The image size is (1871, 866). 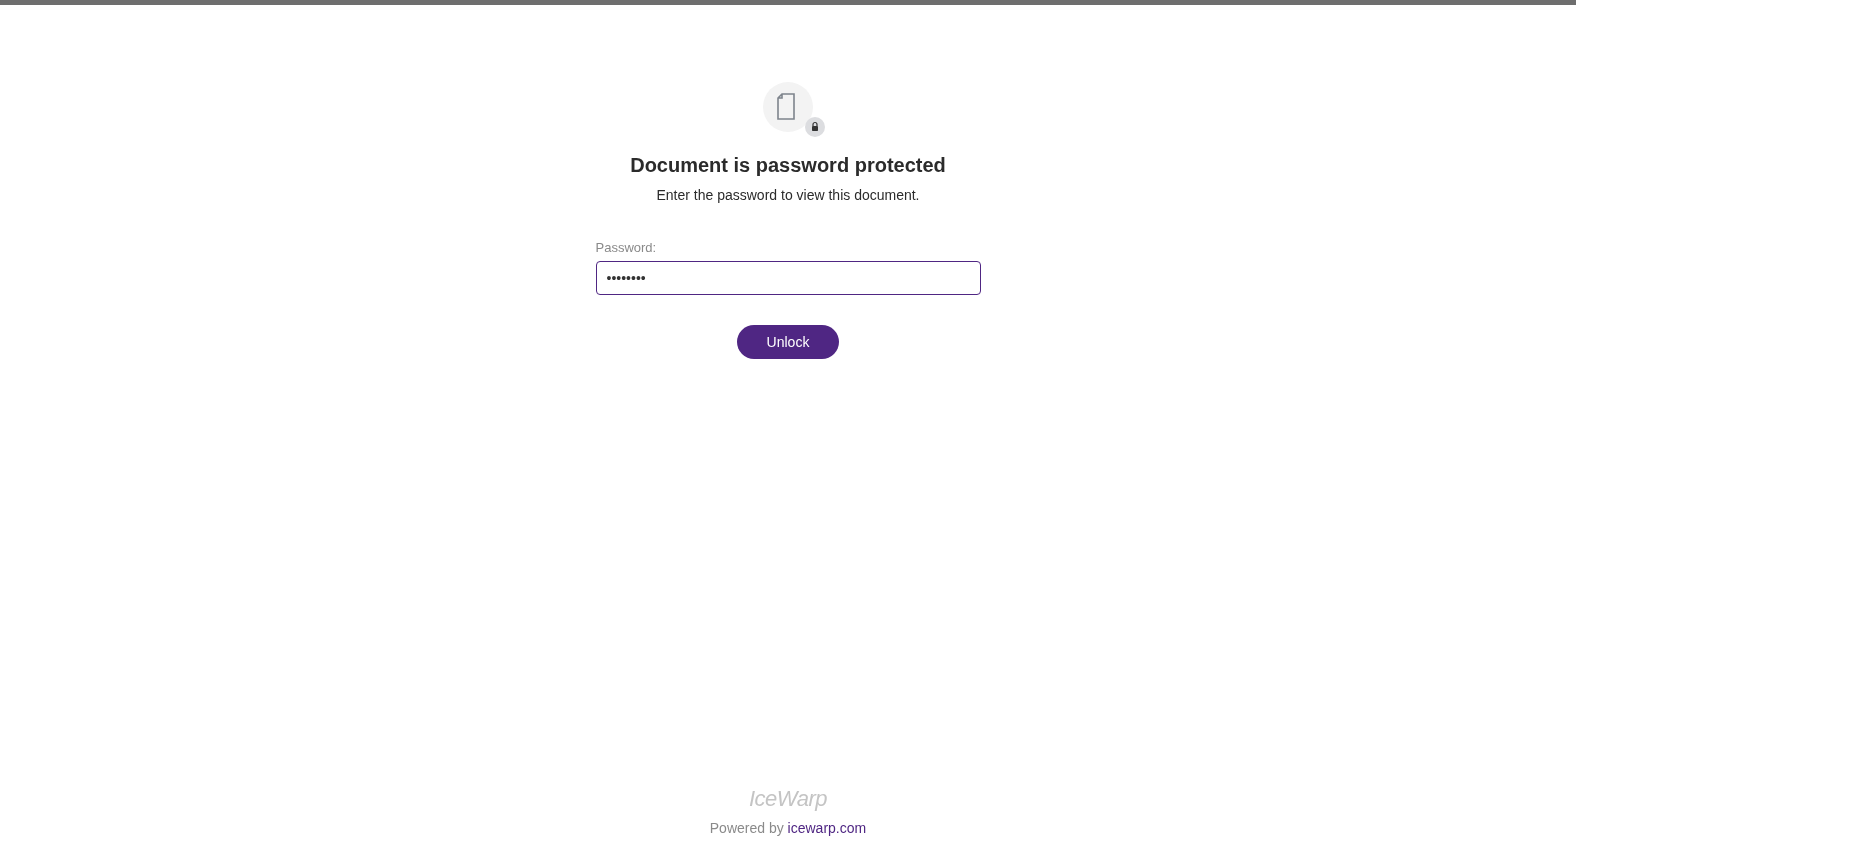 What do you see at coordinates (788, 799) in the screenshot?
I see `brand-logo: IceWarp` at bounding box center [788, 799].